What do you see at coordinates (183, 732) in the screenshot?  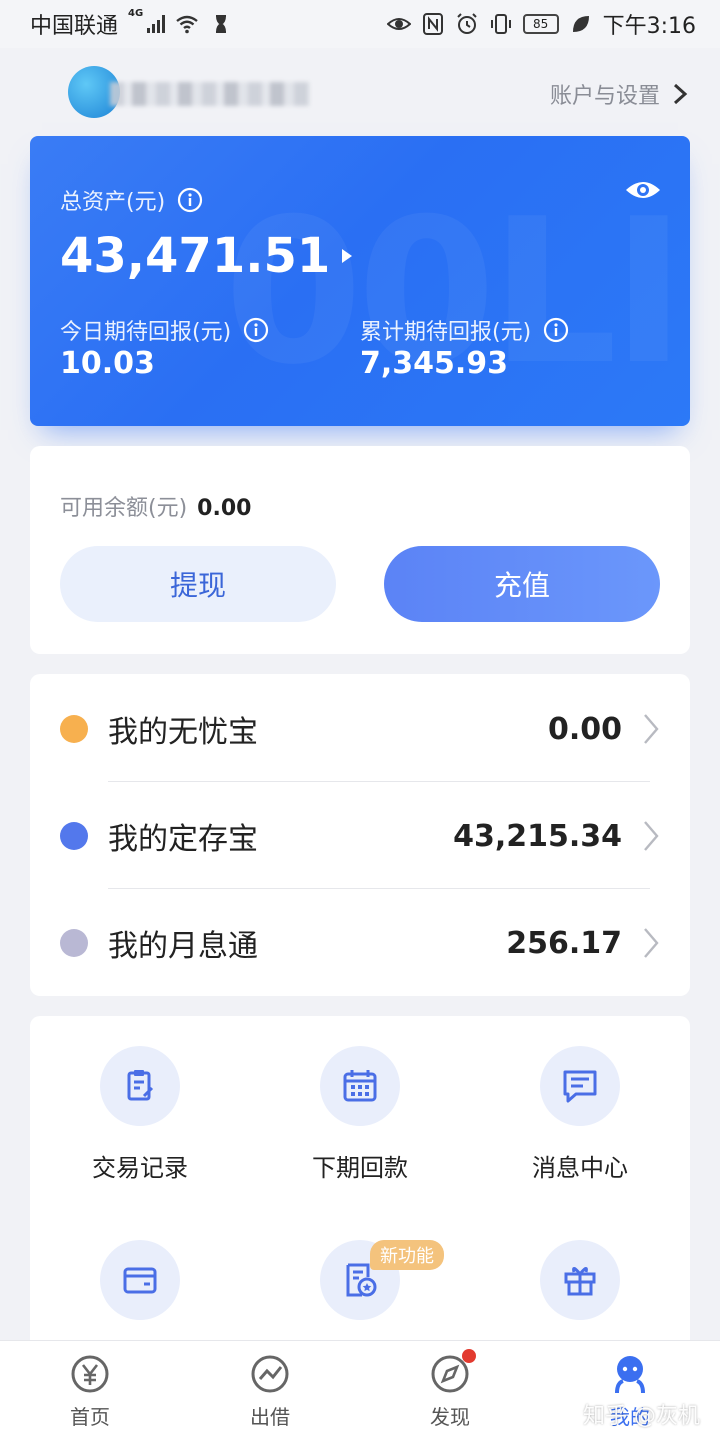 I see `product-name: 我的无忧宝` at bounding box center [183, 732].